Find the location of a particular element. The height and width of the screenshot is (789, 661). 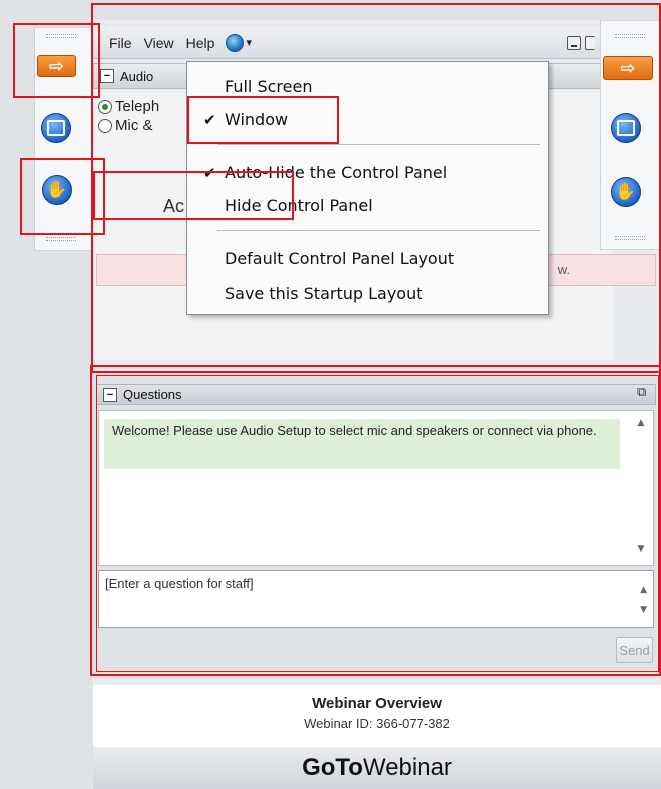

highlight-file-menu is located at coordinates (56, 60).